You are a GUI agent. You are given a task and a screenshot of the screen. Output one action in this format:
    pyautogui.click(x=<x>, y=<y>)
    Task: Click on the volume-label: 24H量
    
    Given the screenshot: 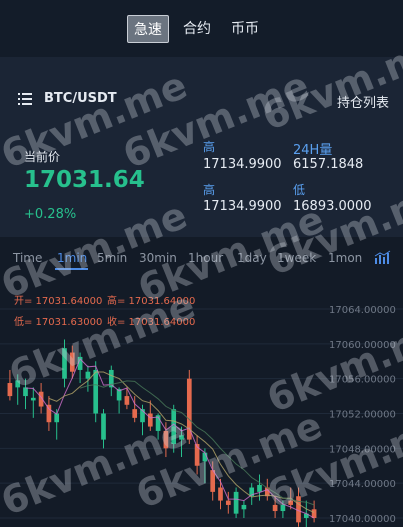 What is the action you would take?
    pyautogui.click(x=313, y=150)
    